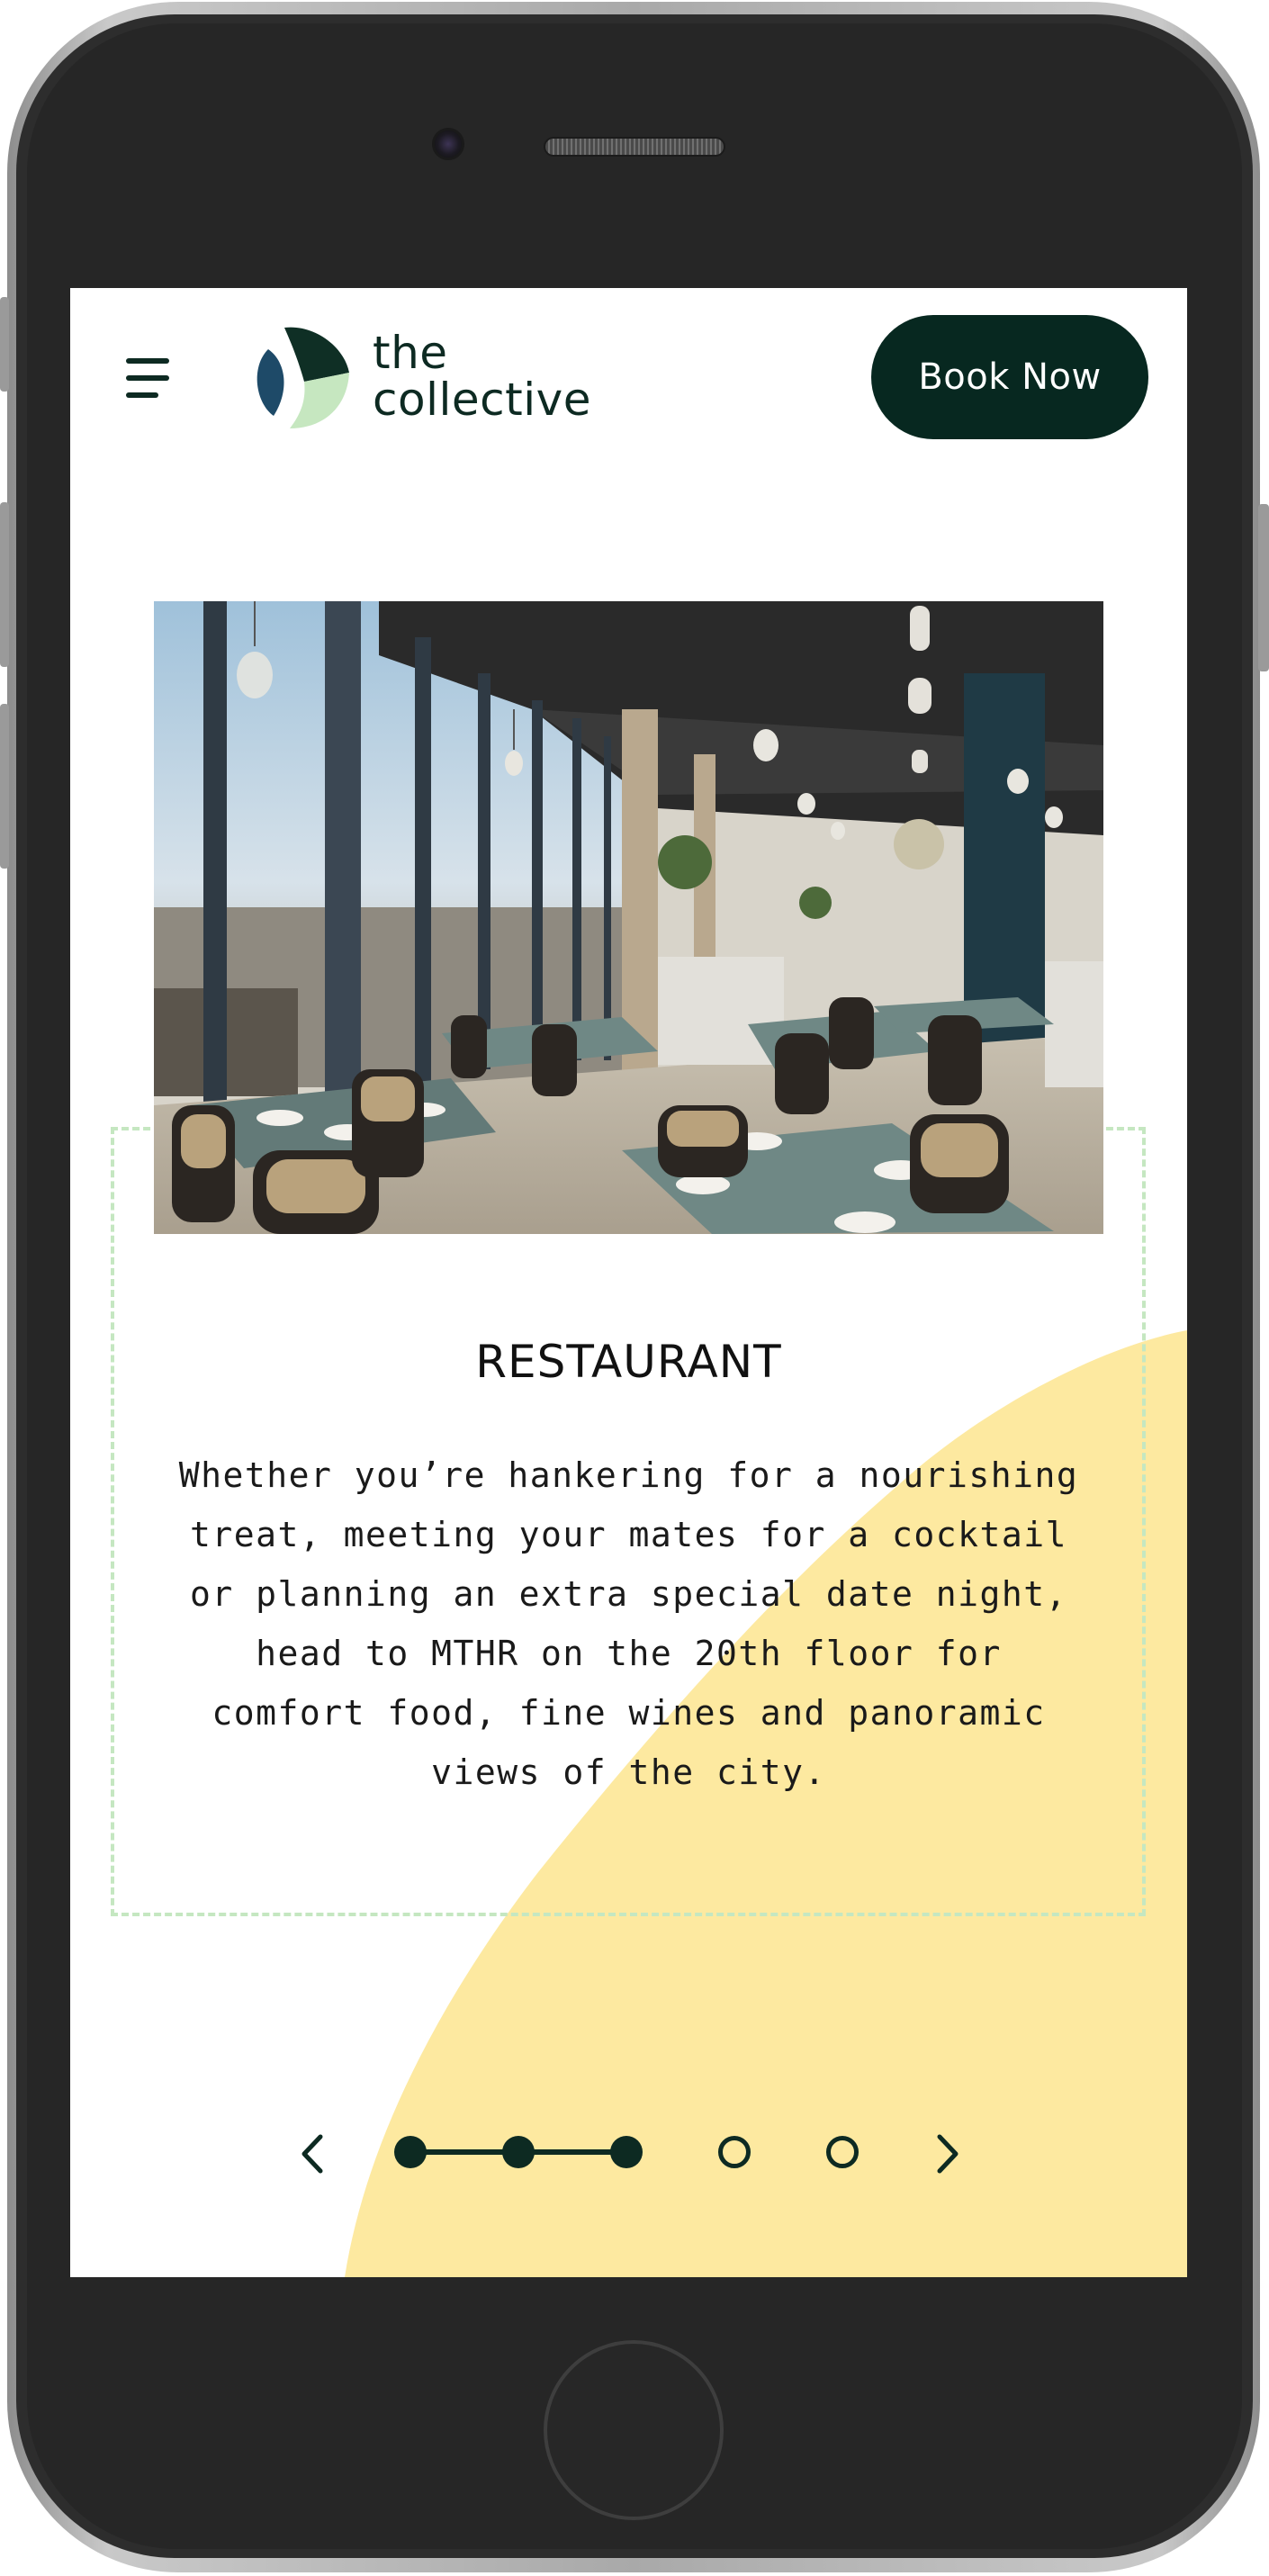  What do you see at coordinates (634, 2430) in the screenshot?
I see `home-button` at bounding box center [634, 2430].